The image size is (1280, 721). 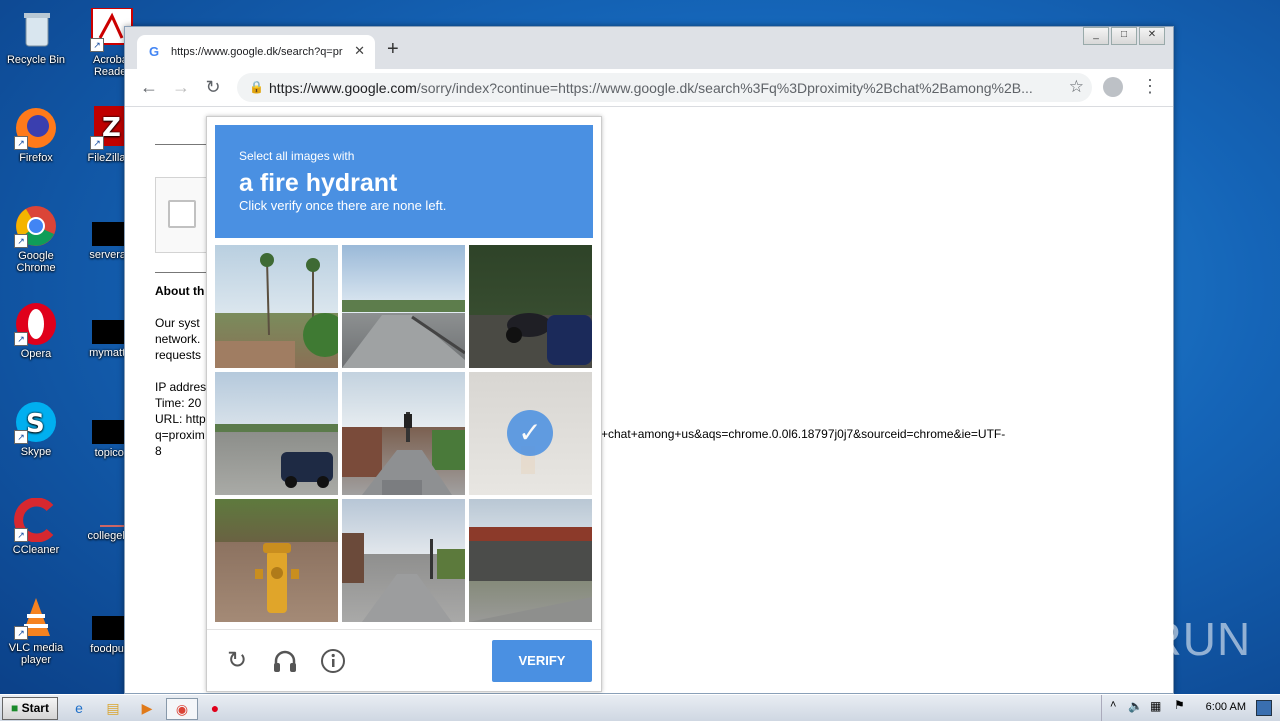 I want to click on instruction-hint: Click verify once there are none left., so click(x=343, y=205).